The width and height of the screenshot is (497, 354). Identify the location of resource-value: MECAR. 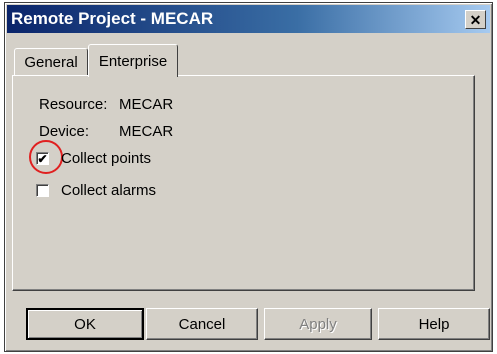
(146, 104).